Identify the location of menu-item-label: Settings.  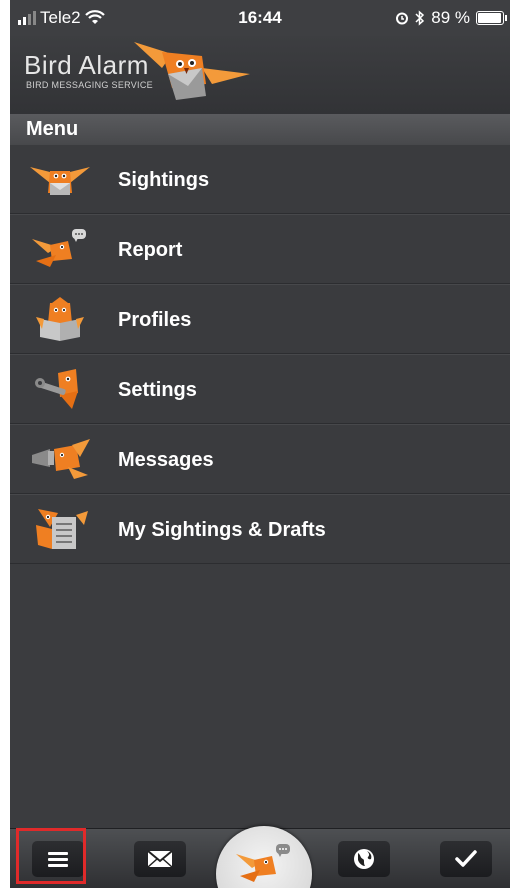
(157, 390).